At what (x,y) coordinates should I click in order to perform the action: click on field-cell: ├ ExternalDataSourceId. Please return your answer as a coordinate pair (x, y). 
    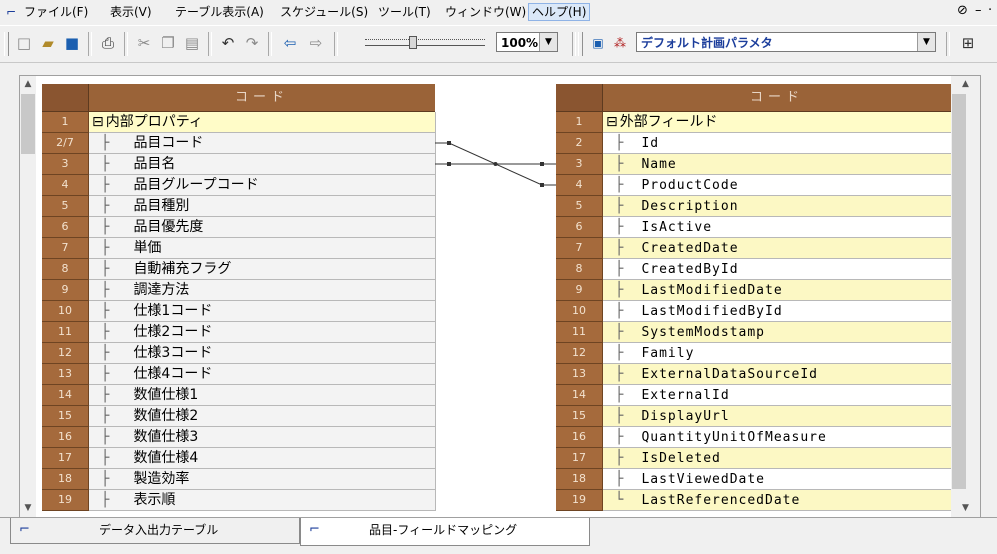
    Looking at the image, I should click on (777, 374).